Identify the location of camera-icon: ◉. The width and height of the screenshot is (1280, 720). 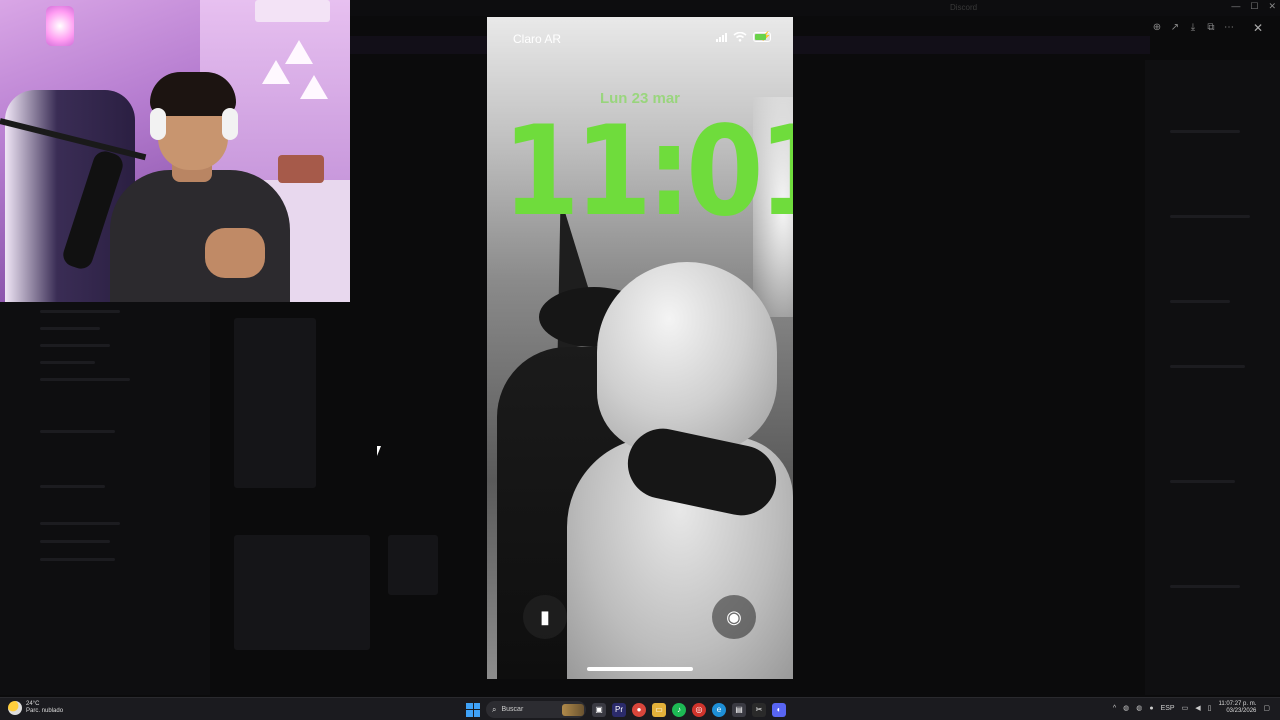
(734, 617).